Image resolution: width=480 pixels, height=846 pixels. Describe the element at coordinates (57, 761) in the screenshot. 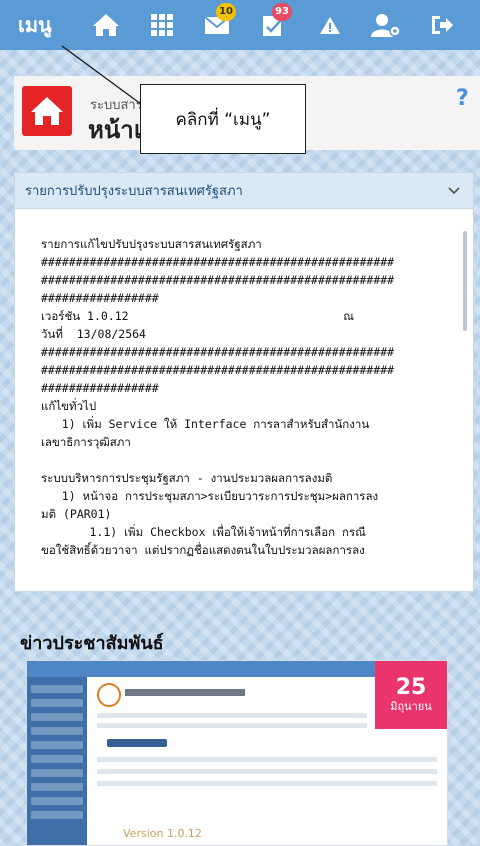

I see `news-thumb-sidebar` at that location.